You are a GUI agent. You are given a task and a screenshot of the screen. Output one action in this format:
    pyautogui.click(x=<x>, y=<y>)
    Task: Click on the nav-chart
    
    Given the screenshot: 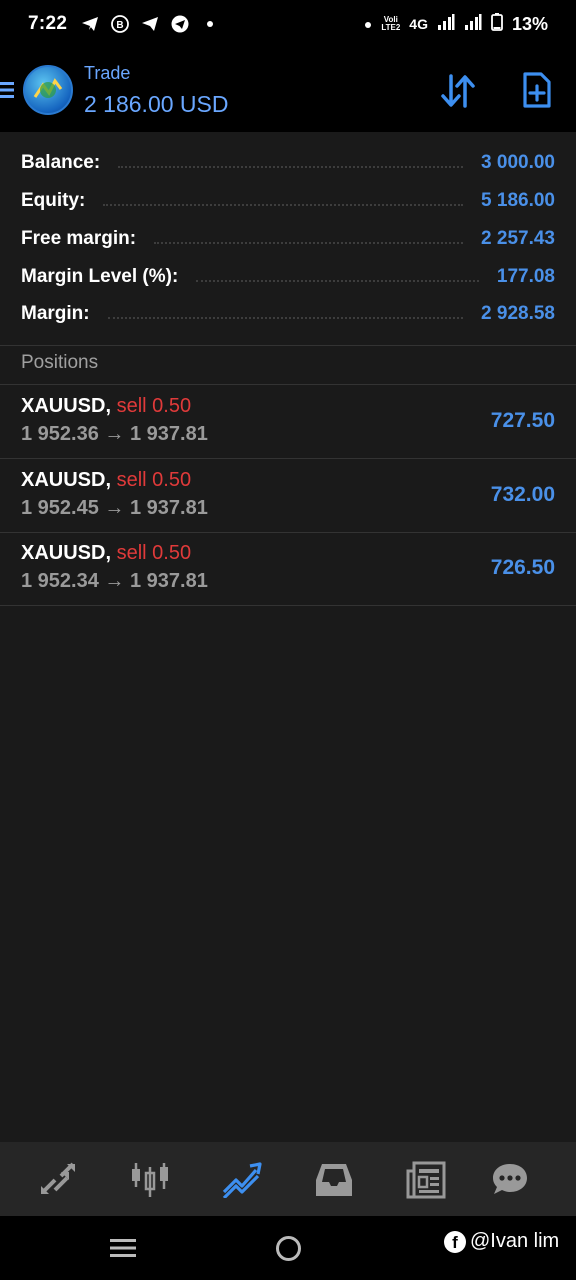 What is the action you would take?
    pyautogui.click(x=150, y=1180)
    